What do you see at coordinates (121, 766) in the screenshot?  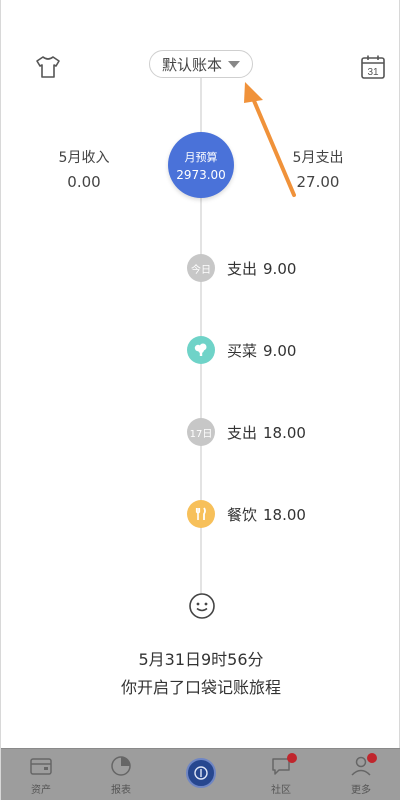 I see `pie-chart-icon` at bounding box center [121, 766].